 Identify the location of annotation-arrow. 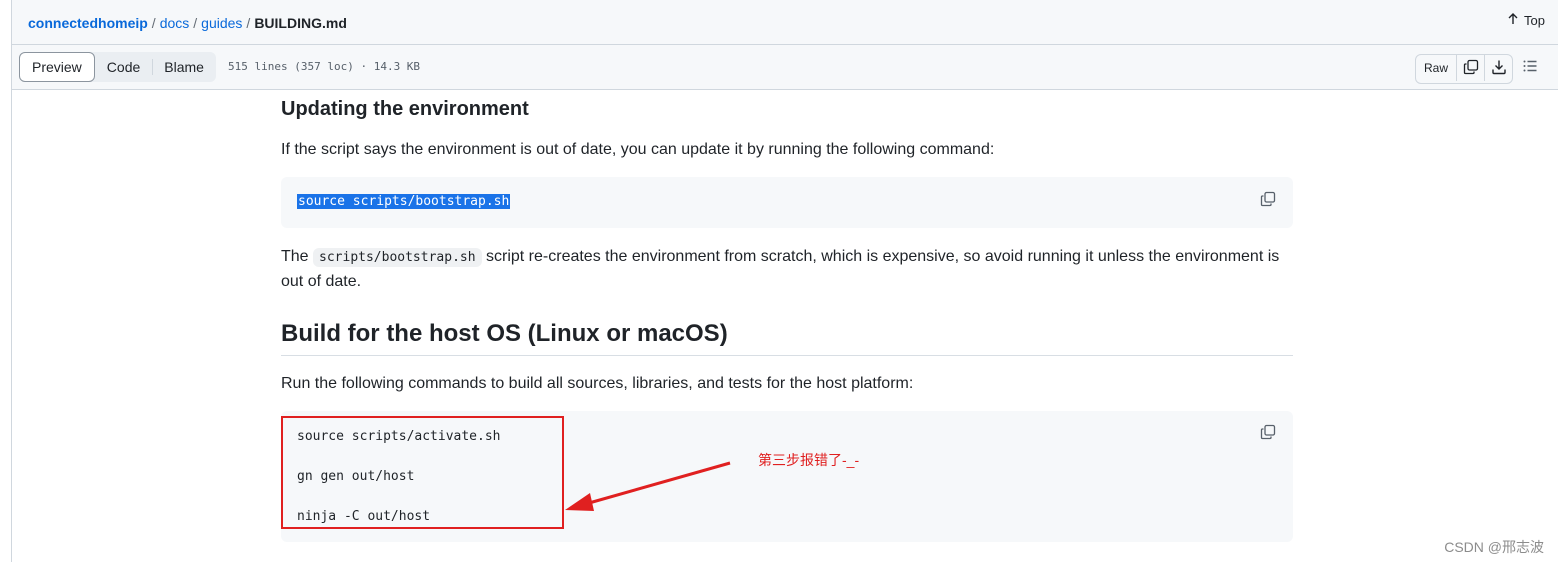
(648, 486).